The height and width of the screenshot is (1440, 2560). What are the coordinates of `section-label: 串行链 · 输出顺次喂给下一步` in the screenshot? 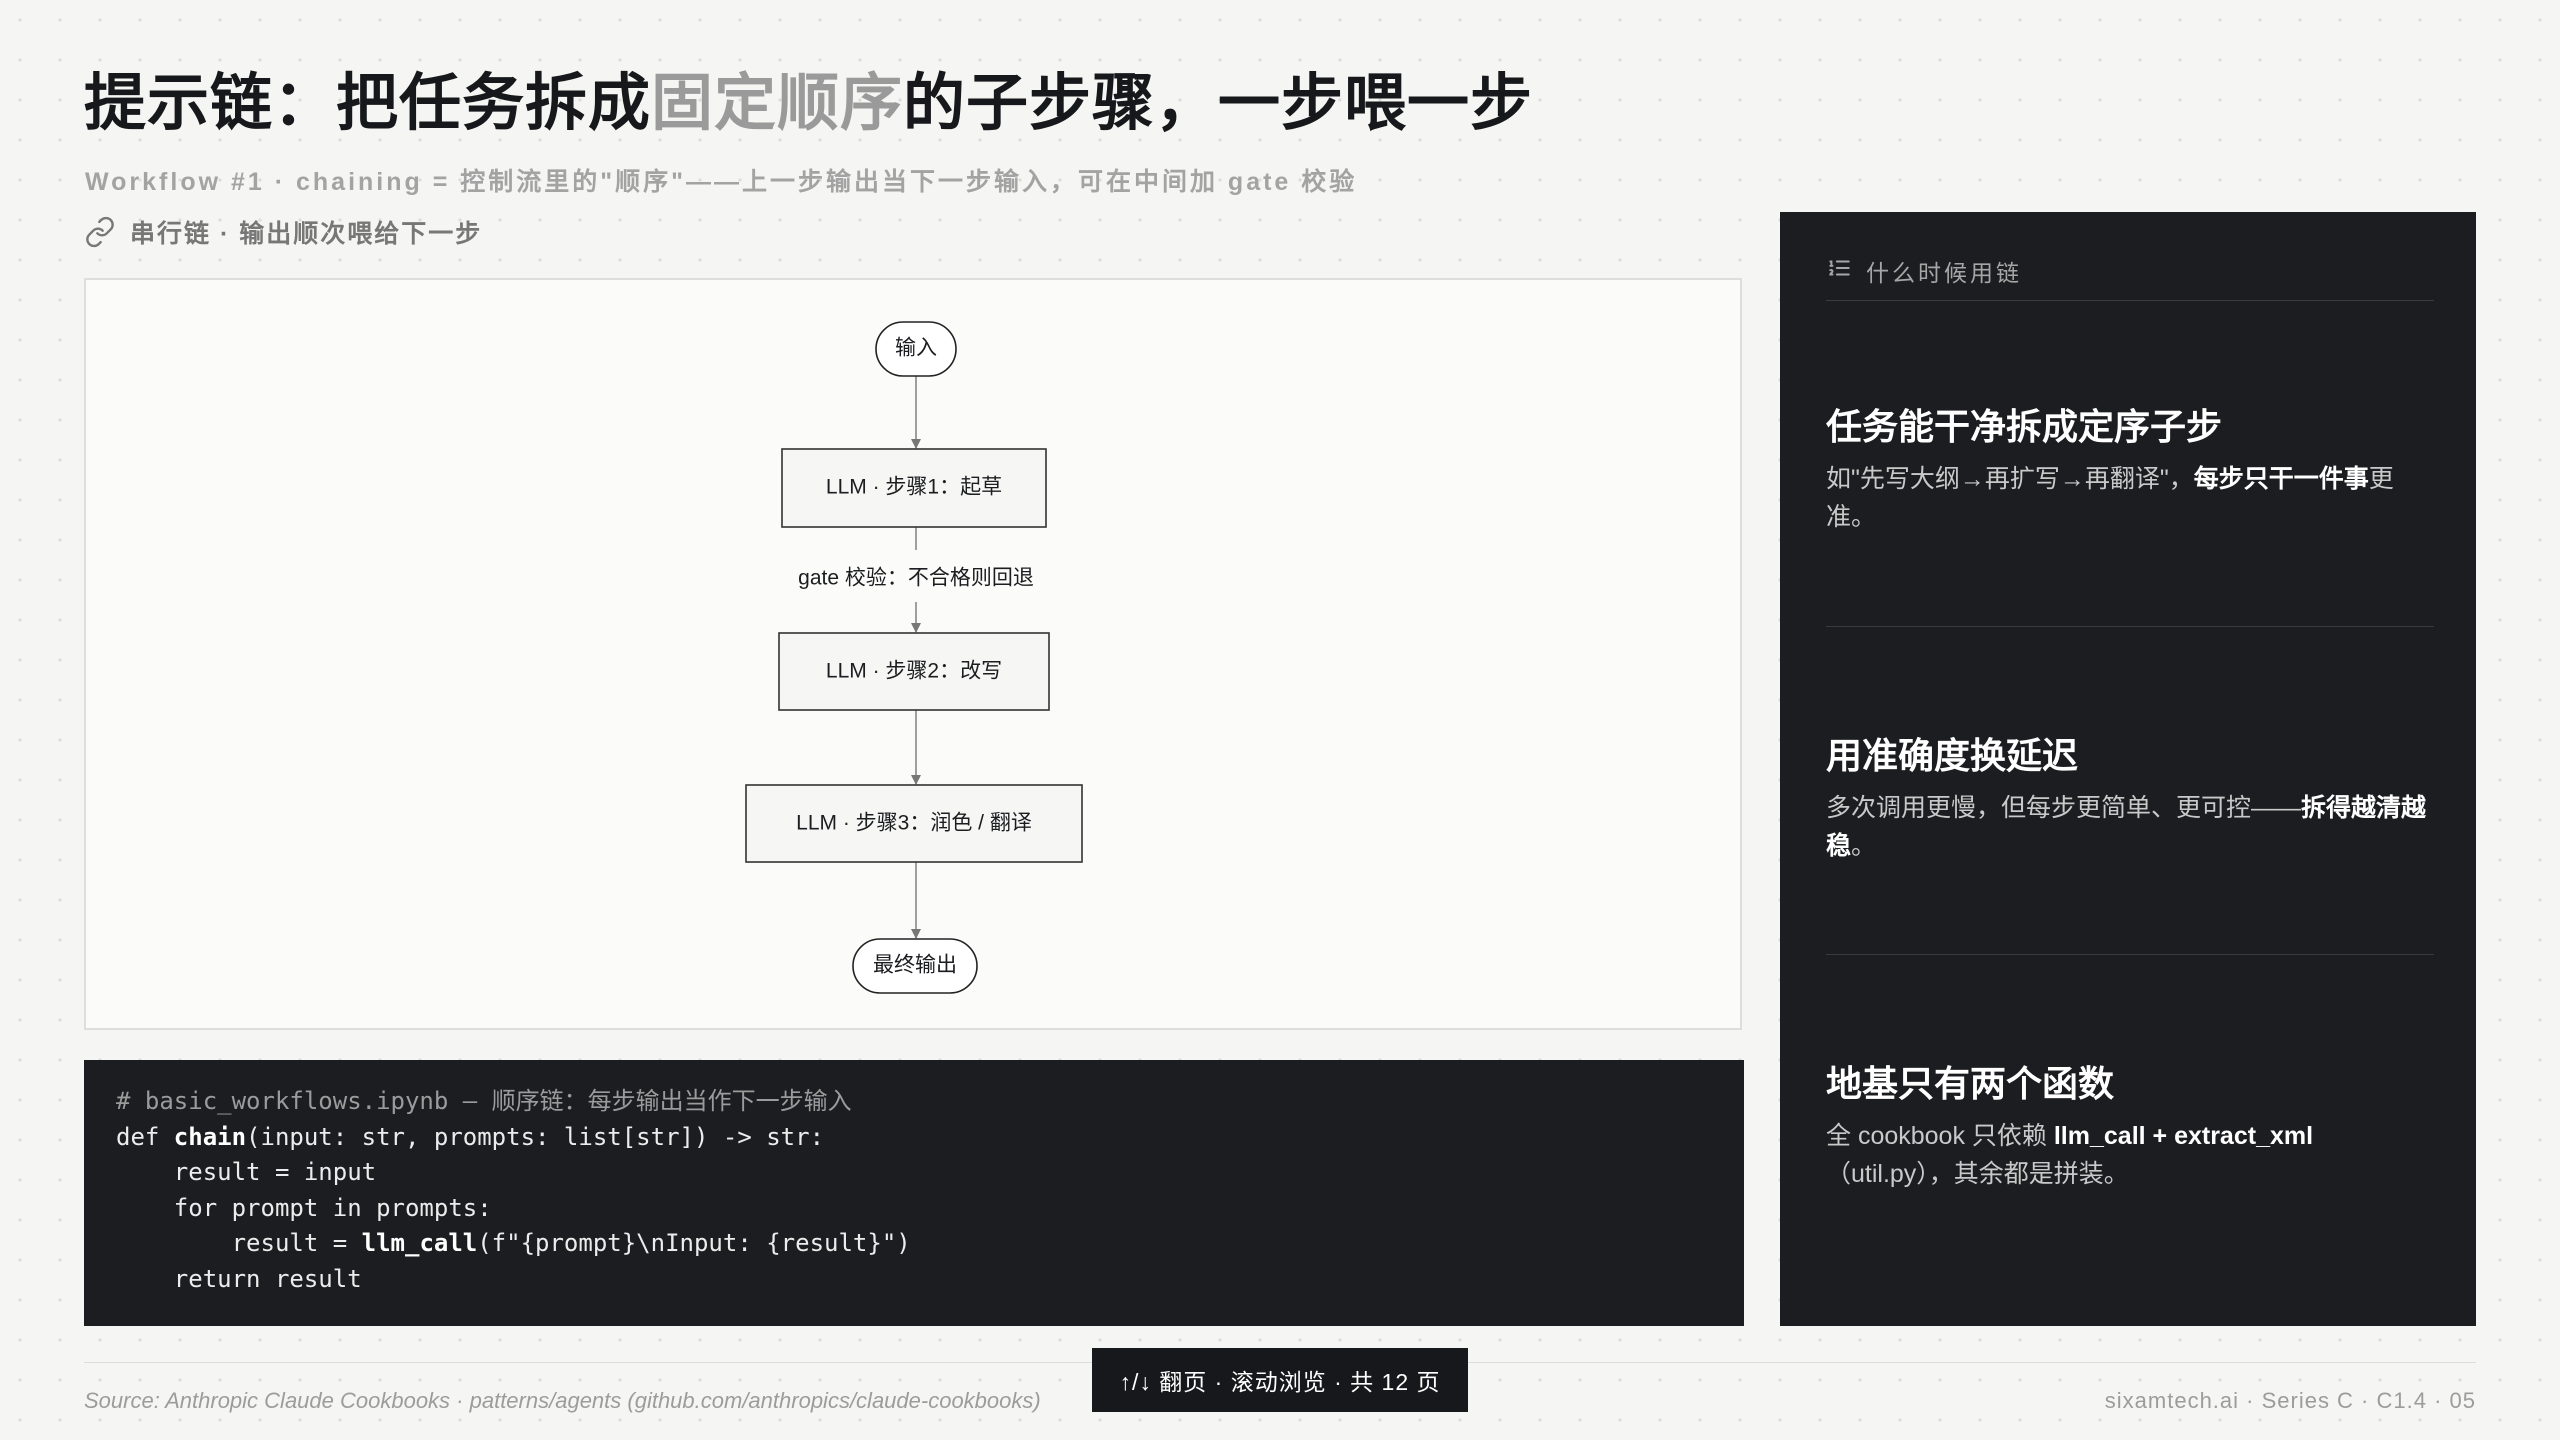 It's located at (283, 232).